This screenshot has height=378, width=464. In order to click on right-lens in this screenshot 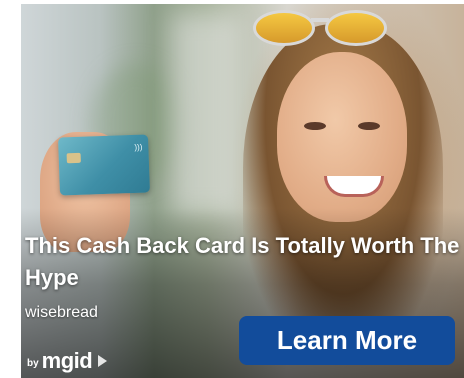, I will do `click(356, 28)`.